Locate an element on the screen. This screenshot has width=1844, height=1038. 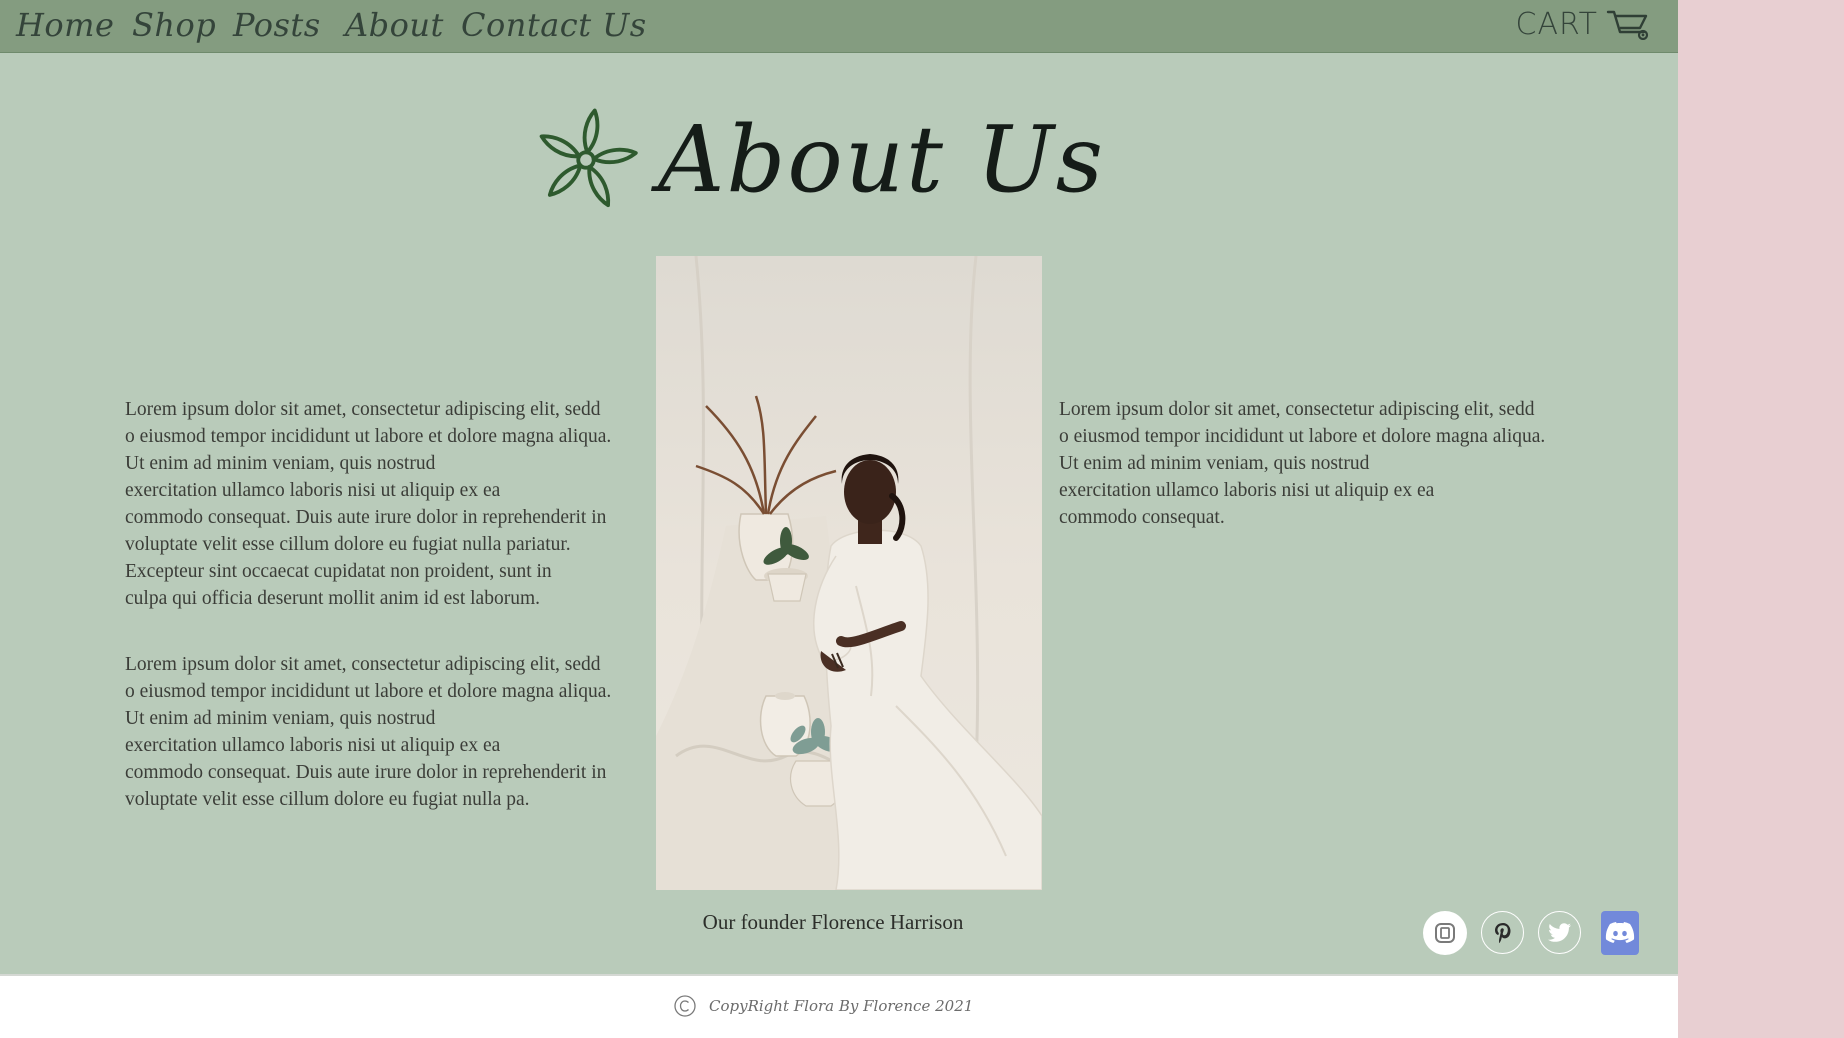
twitter-icon is located at coordinates (1559, 932).